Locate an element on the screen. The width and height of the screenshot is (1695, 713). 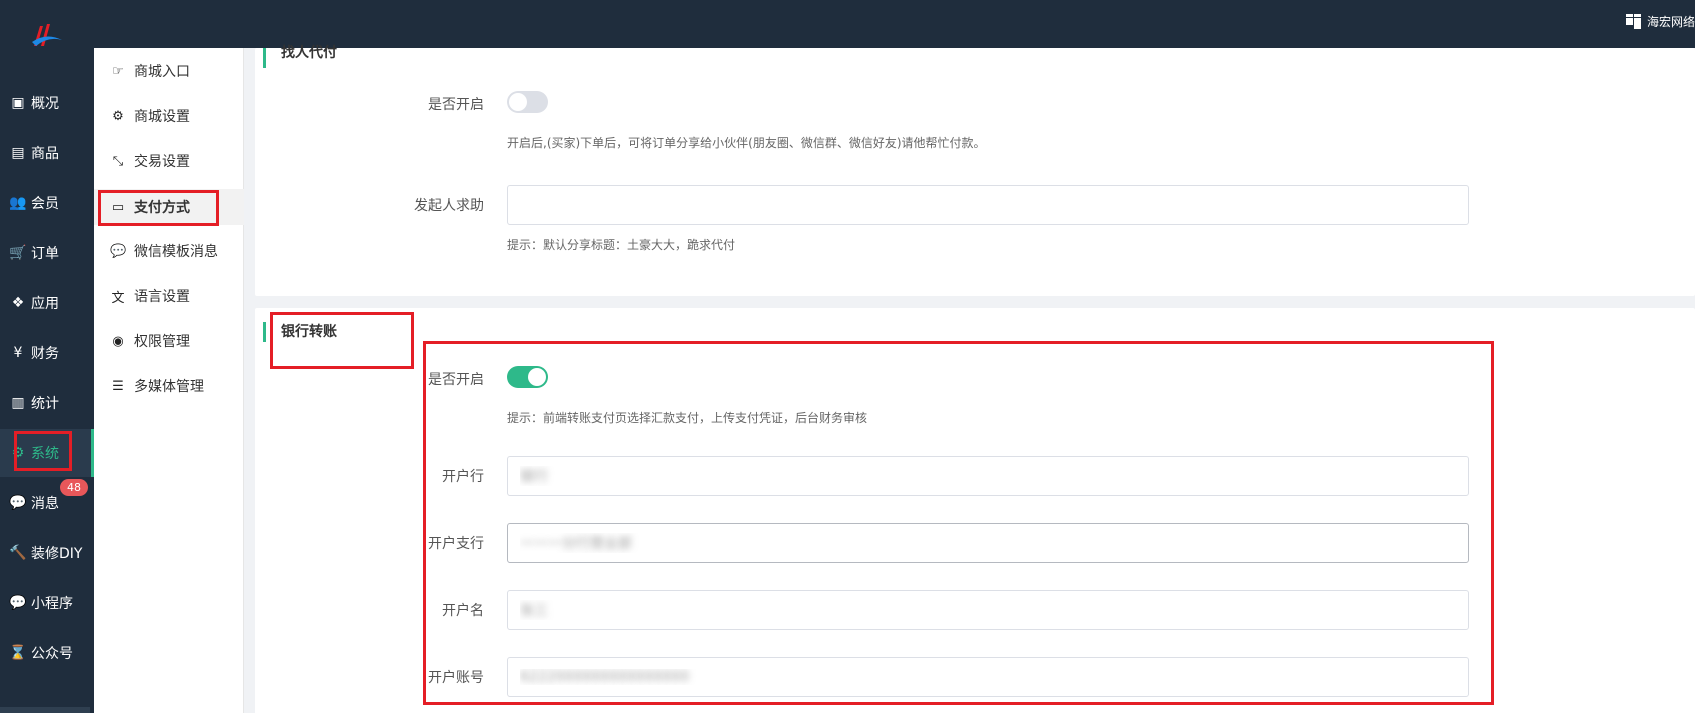
store-switcher: 海宏网络 is located at coordinates (1660, 21).